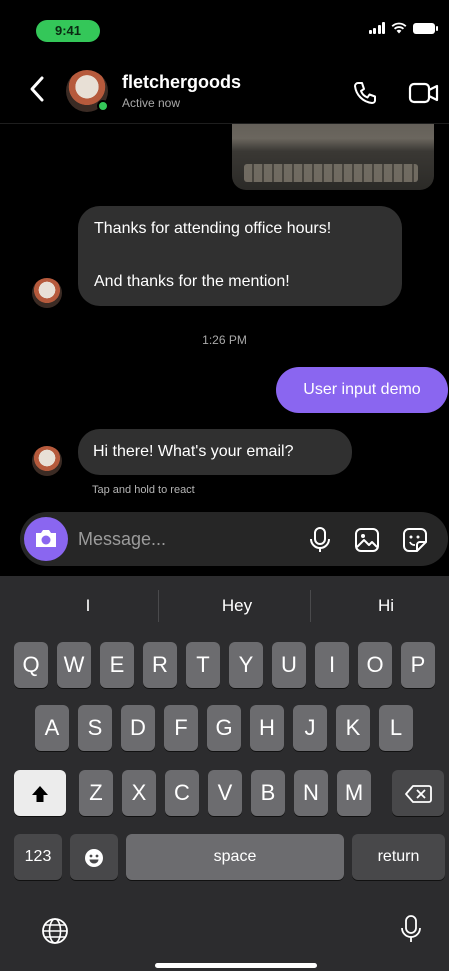  I want to click on dictation-microphone-icon, so click(411, 929).